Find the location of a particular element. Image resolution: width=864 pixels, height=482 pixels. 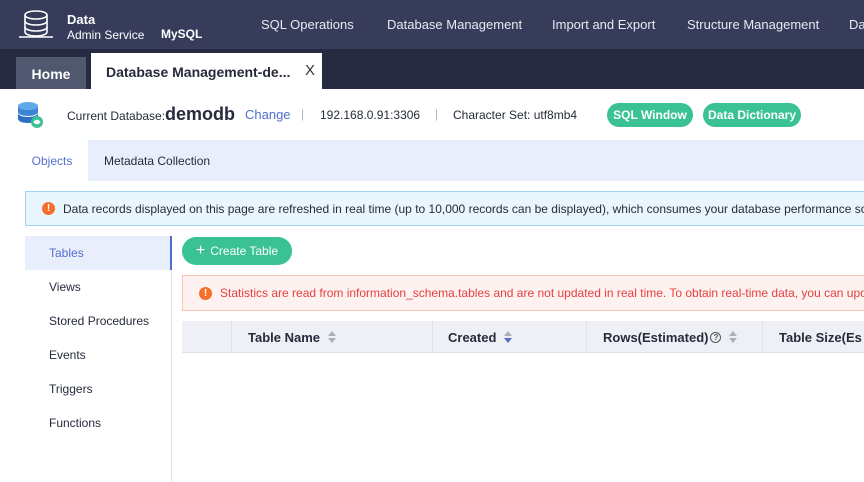

column-header-rows: Rows(Estimated) ? is located at coordinates (670, 337).